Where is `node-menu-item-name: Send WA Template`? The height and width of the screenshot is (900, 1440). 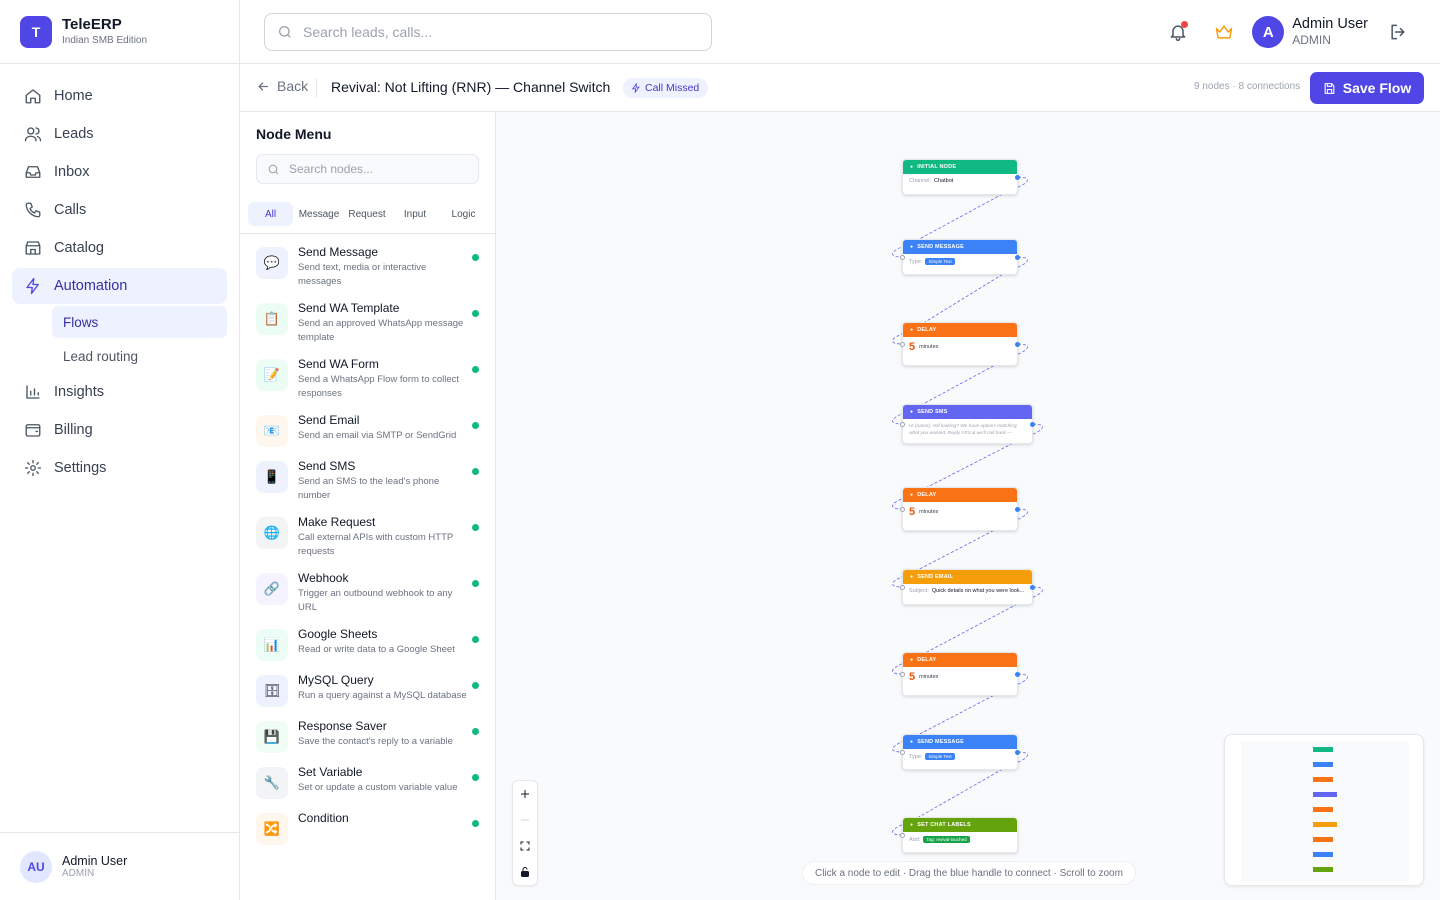
node-menu-item-name: Send WA Template is located at coordinates (349, 308).